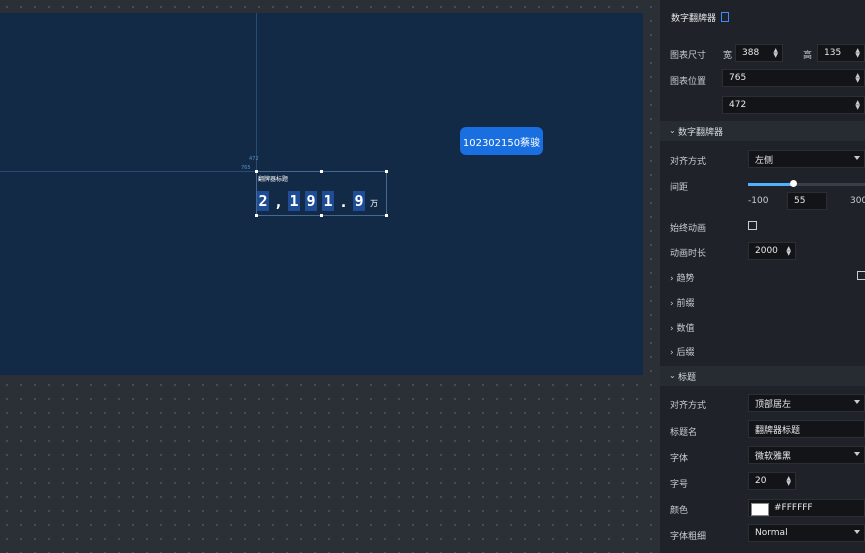 This screenshot has width=865, height=553. I want to click on height-label: 高, so click(808, 56).